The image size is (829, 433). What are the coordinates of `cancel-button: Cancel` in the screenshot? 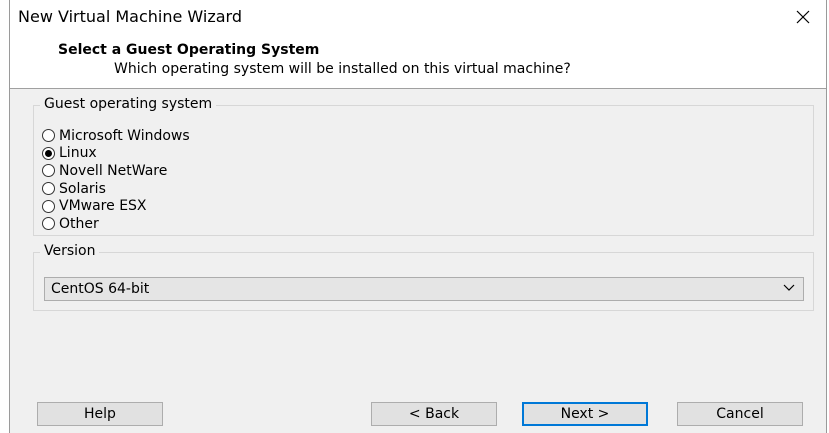 It's located at (740, 414).